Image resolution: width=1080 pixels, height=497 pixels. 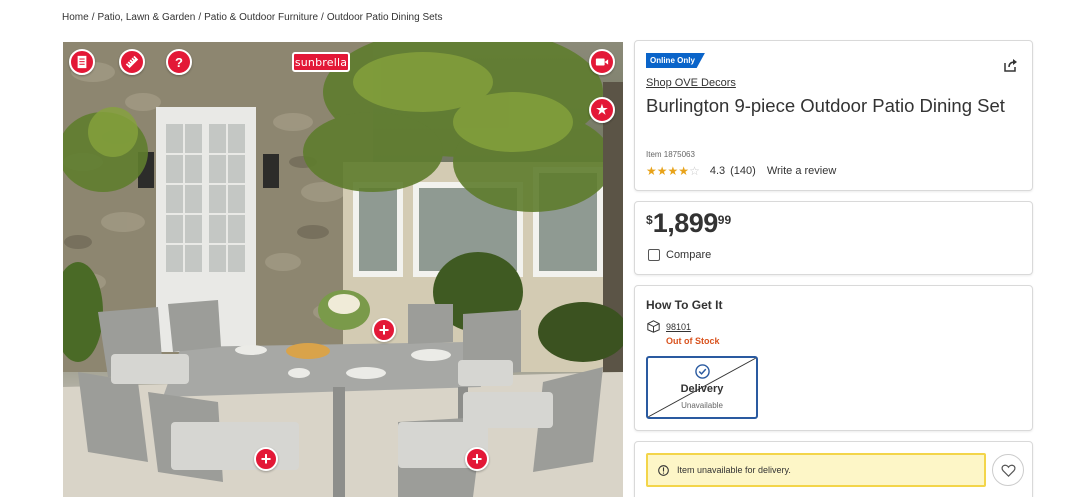 I want to click on stock-status: Out of Stock, so click(x=693, y=341).